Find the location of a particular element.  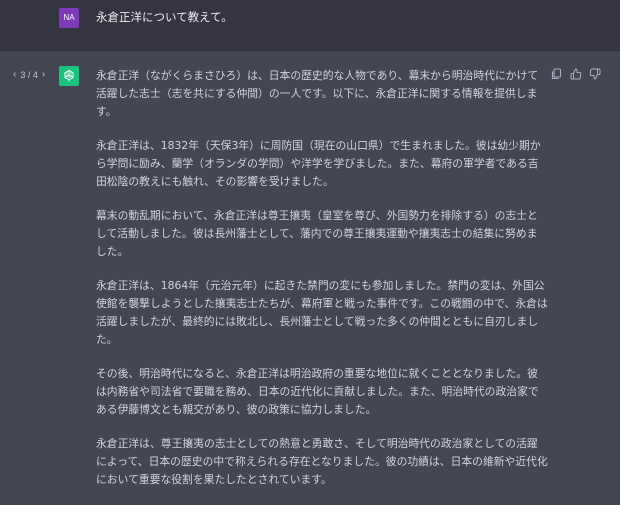

user-message-text: 永倉正洋について教えて。 is located at coordinates (164, 17).